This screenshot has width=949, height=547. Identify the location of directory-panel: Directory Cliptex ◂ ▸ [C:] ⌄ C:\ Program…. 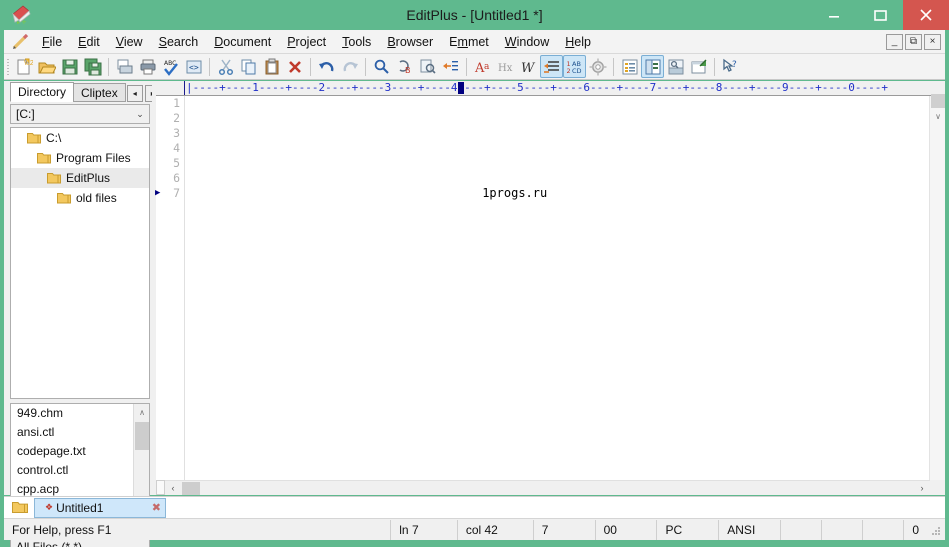
(82, 314).